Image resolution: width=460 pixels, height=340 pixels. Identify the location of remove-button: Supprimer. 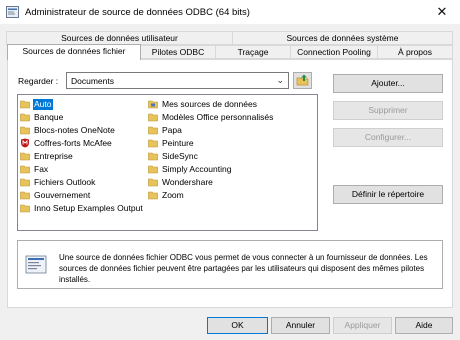
(388, 110).